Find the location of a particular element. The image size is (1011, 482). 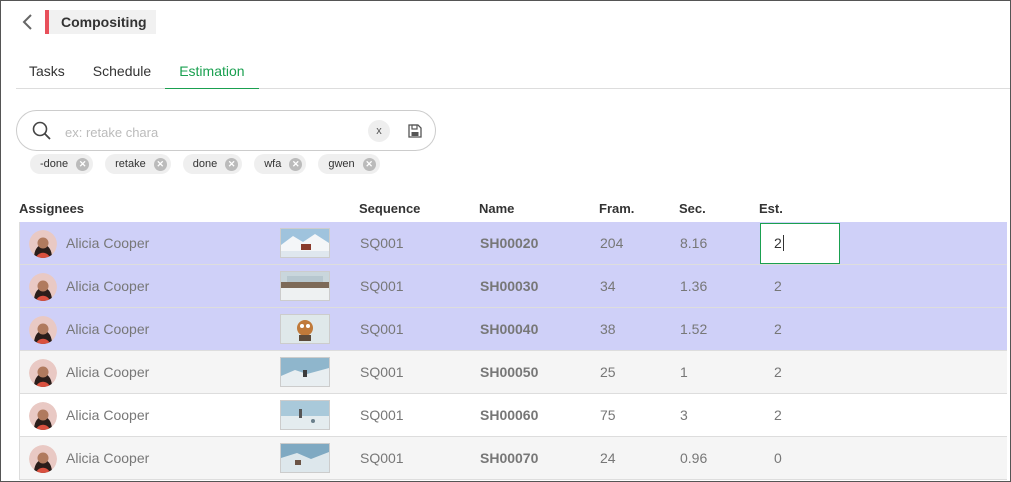

frames-cell: 24 is located at coordinates (608, 458).